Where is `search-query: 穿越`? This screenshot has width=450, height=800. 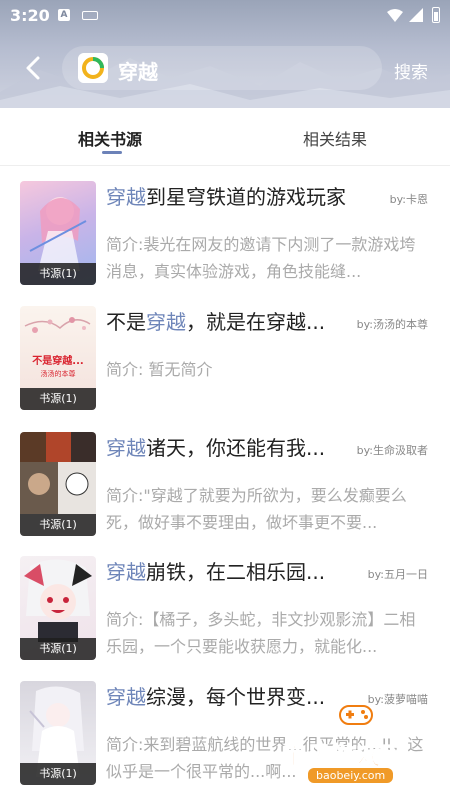 search-query: 穿越 is located at coordinates (138, 70).